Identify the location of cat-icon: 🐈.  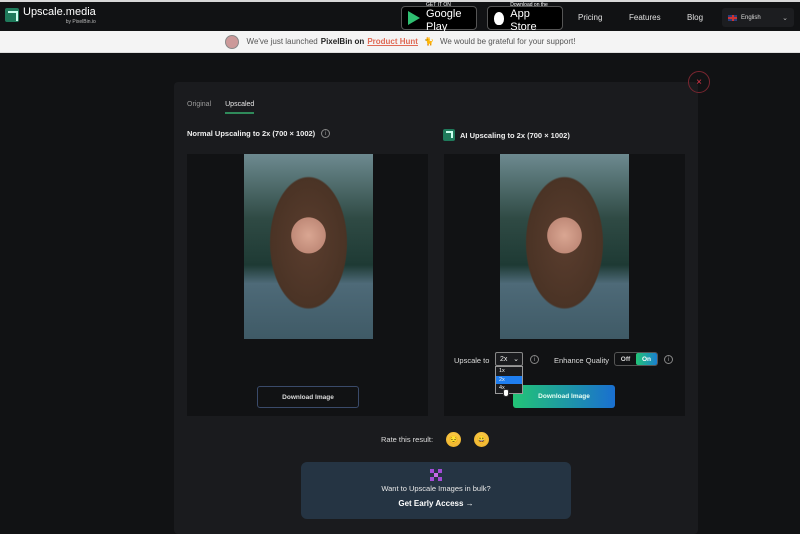
(428, 41).